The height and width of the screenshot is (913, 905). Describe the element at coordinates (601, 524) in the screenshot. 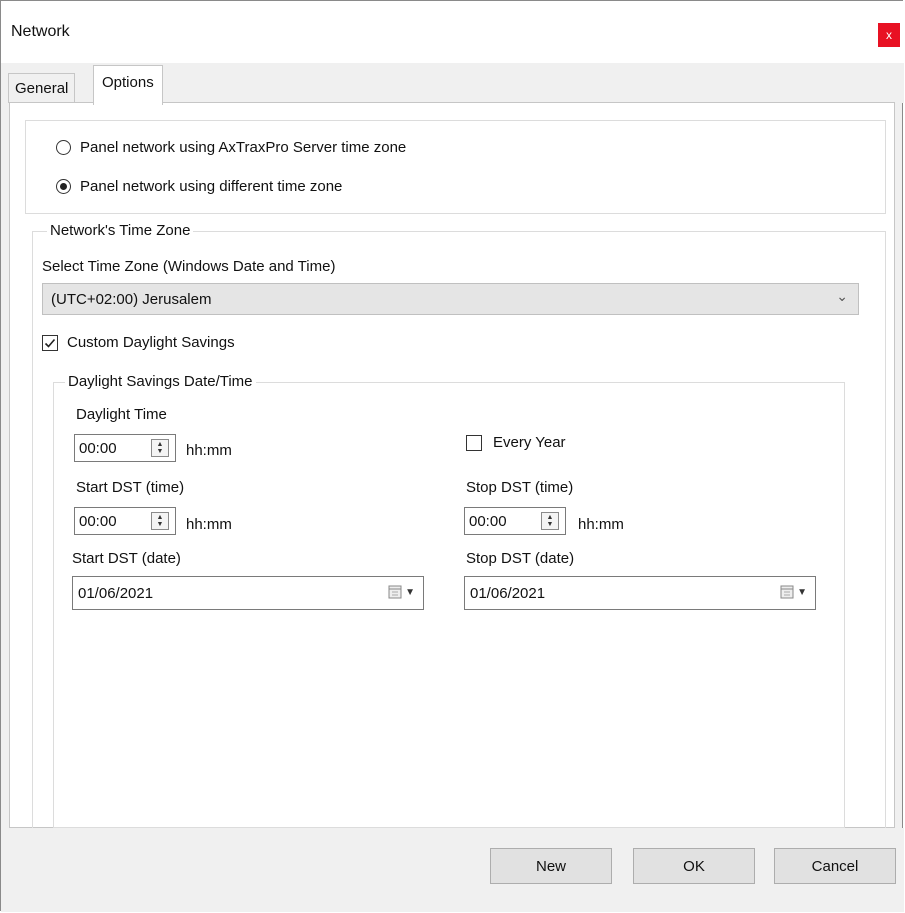

I see `stop-dst-time-unit: hh:mm` at that location.